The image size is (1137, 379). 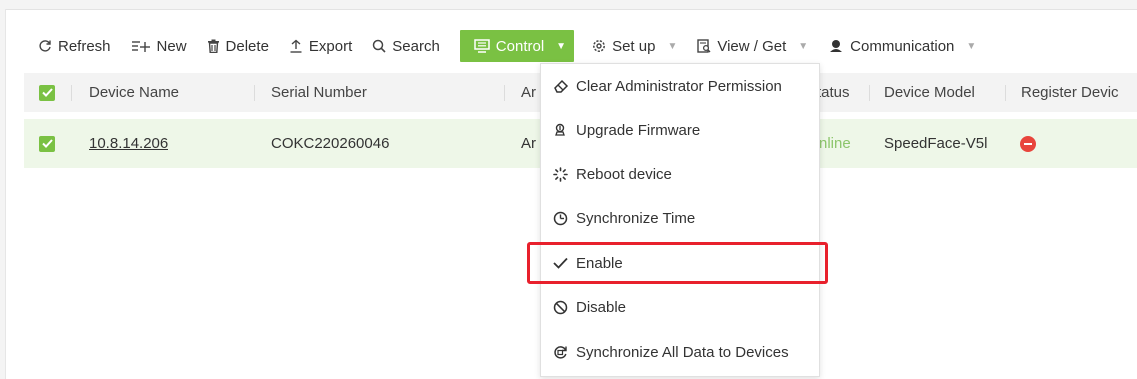 I want to click on select-all-checkbox, so click(x=47, y=92).